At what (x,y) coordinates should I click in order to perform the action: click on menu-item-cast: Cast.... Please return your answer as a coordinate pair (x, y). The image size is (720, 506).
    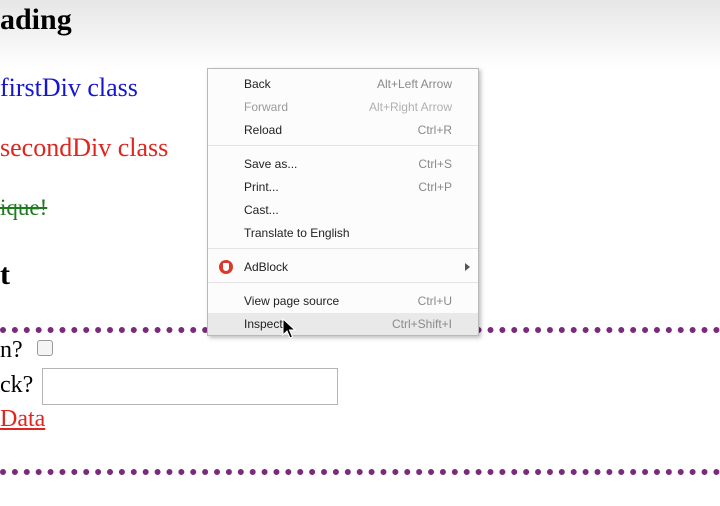
    Looking at the image, I should click on (343, 210).